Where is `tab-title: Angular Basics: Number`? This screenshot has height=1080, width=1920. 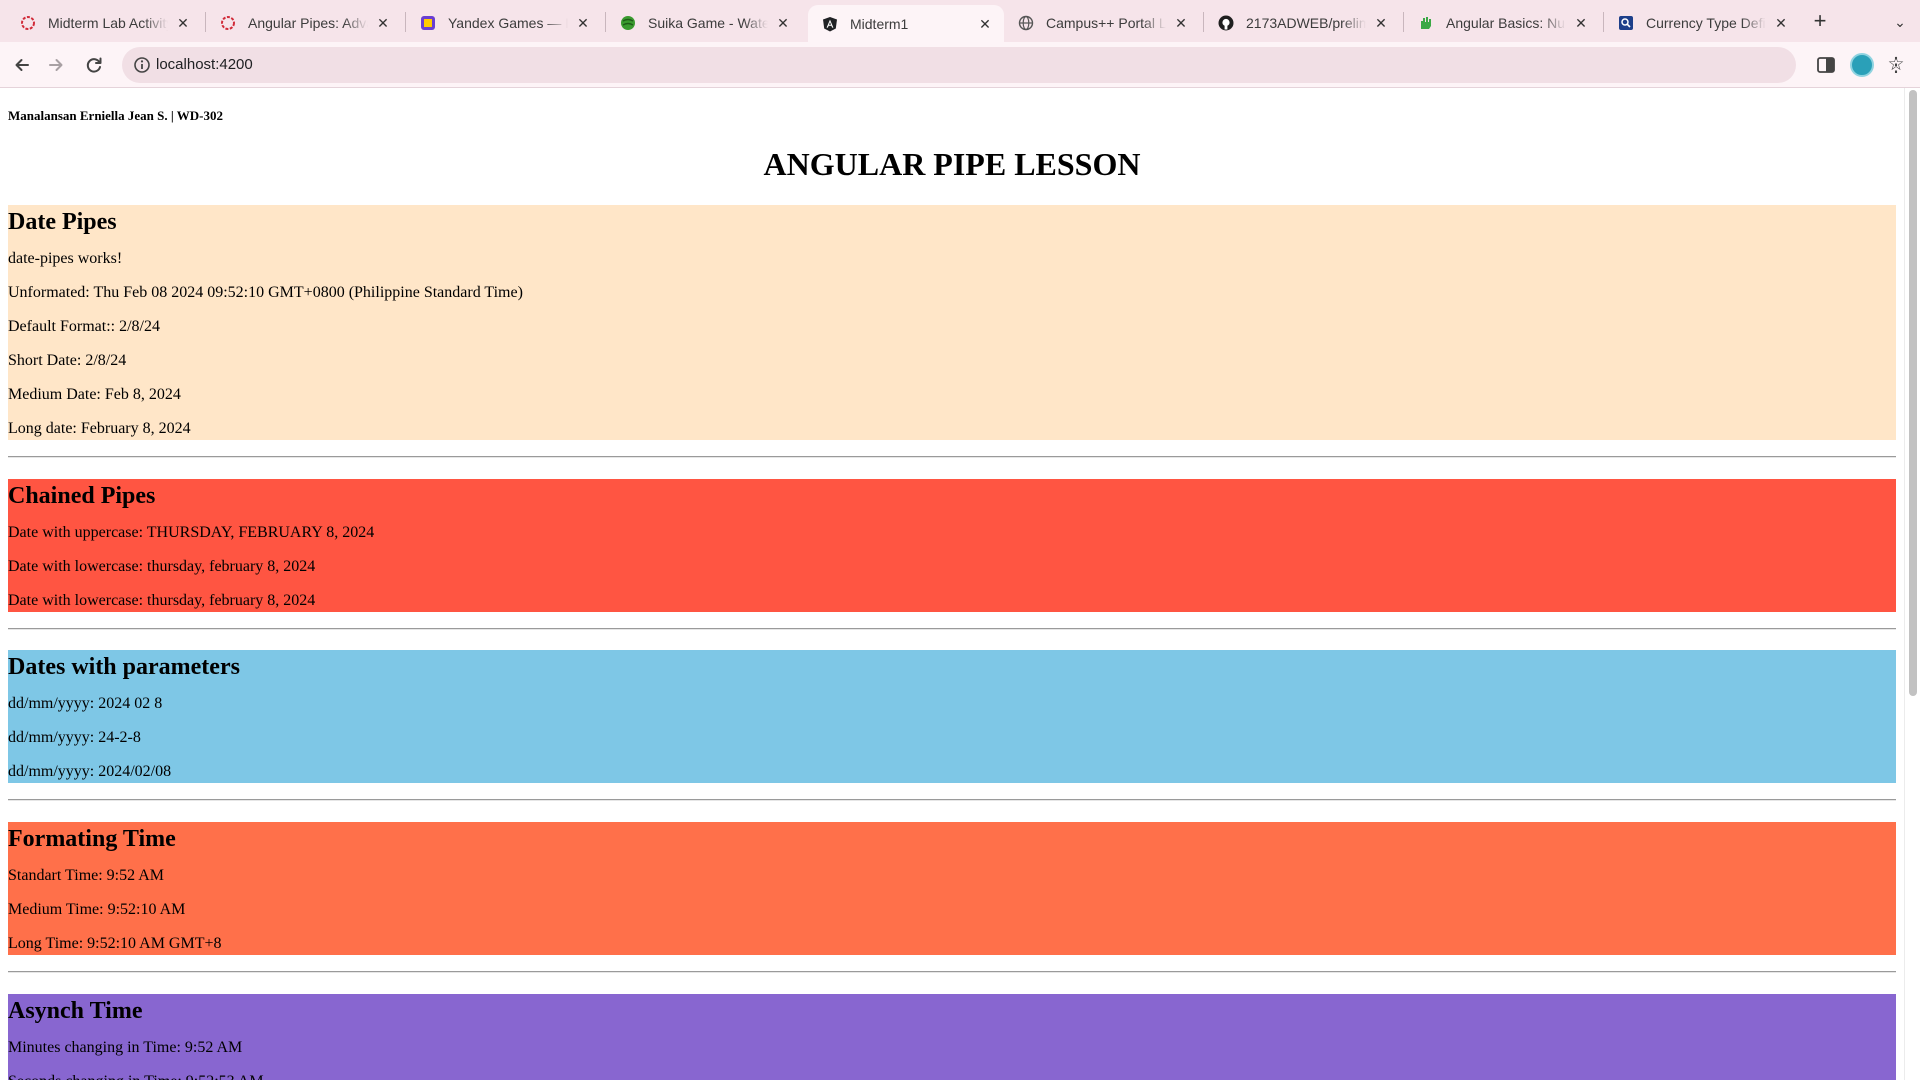
tab-title: Angular Basics: Number is located at coordinates (1506, 23).